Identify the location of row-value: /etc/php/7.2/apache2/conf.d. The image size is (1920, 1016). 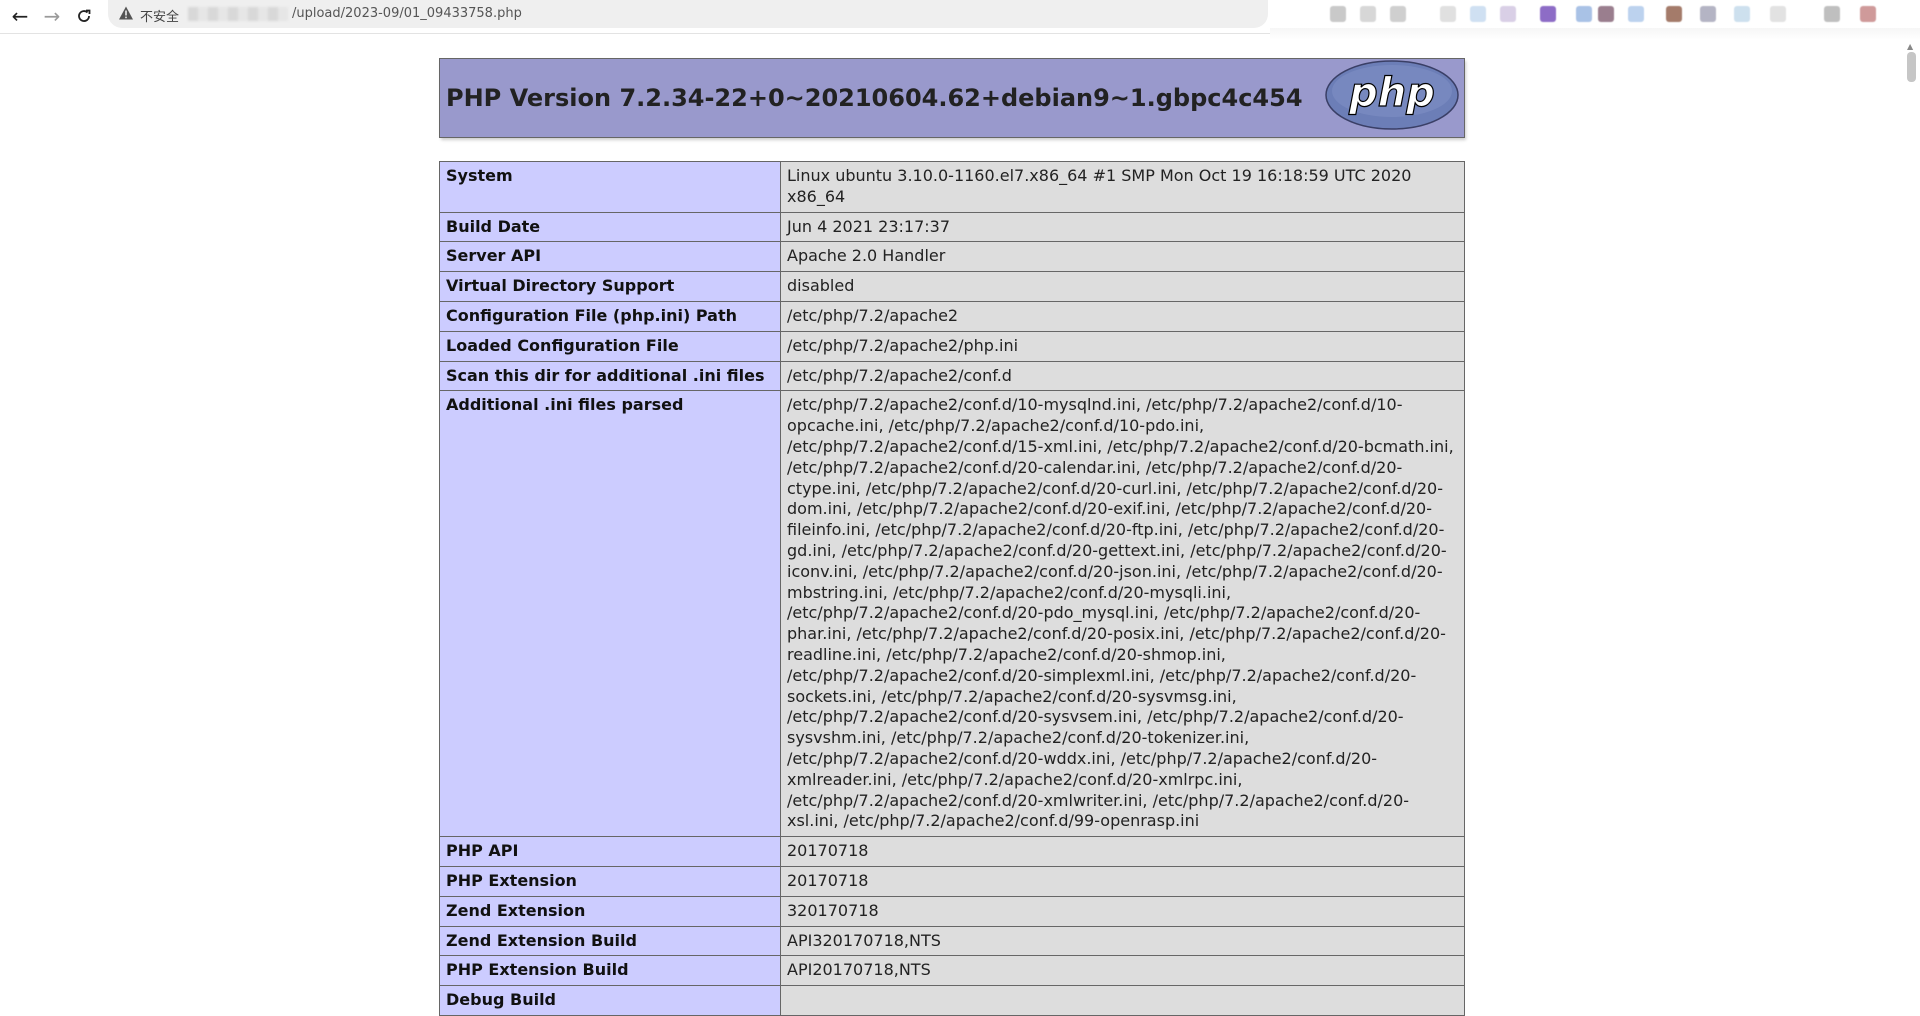
(1122, 376).